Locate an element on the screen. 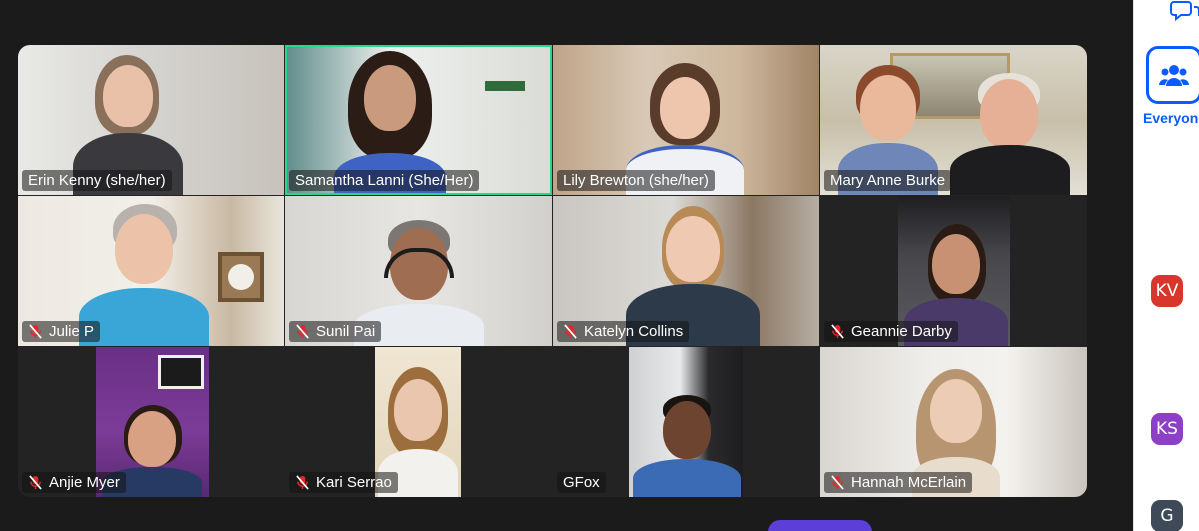 This screenshot has height=531, width=1199. video-tile-katelyn: Katelyn Collins is located at coordinates (686, 271).